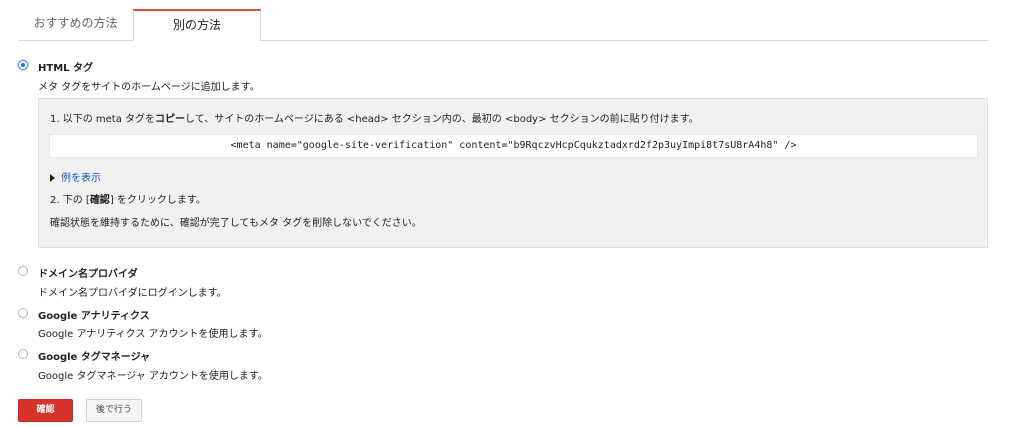 The width and height of the screenshot is (1024, 427). What do you see at coordinates (75, 24) in the screenshot?
I see `tab-recommended: おすすめの方法` at bounding box center [75, 24].